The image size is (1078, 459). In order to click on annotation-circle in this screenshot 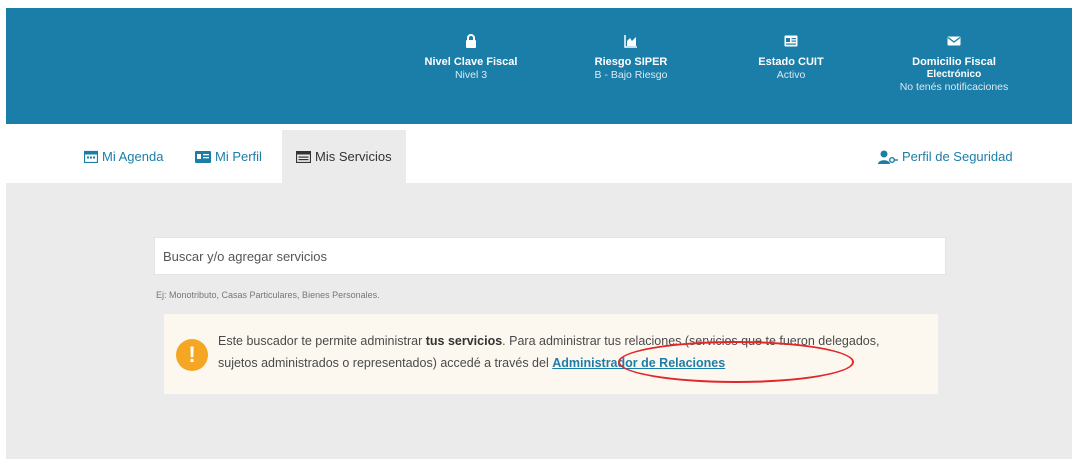, I will do `click(736, 362)`.